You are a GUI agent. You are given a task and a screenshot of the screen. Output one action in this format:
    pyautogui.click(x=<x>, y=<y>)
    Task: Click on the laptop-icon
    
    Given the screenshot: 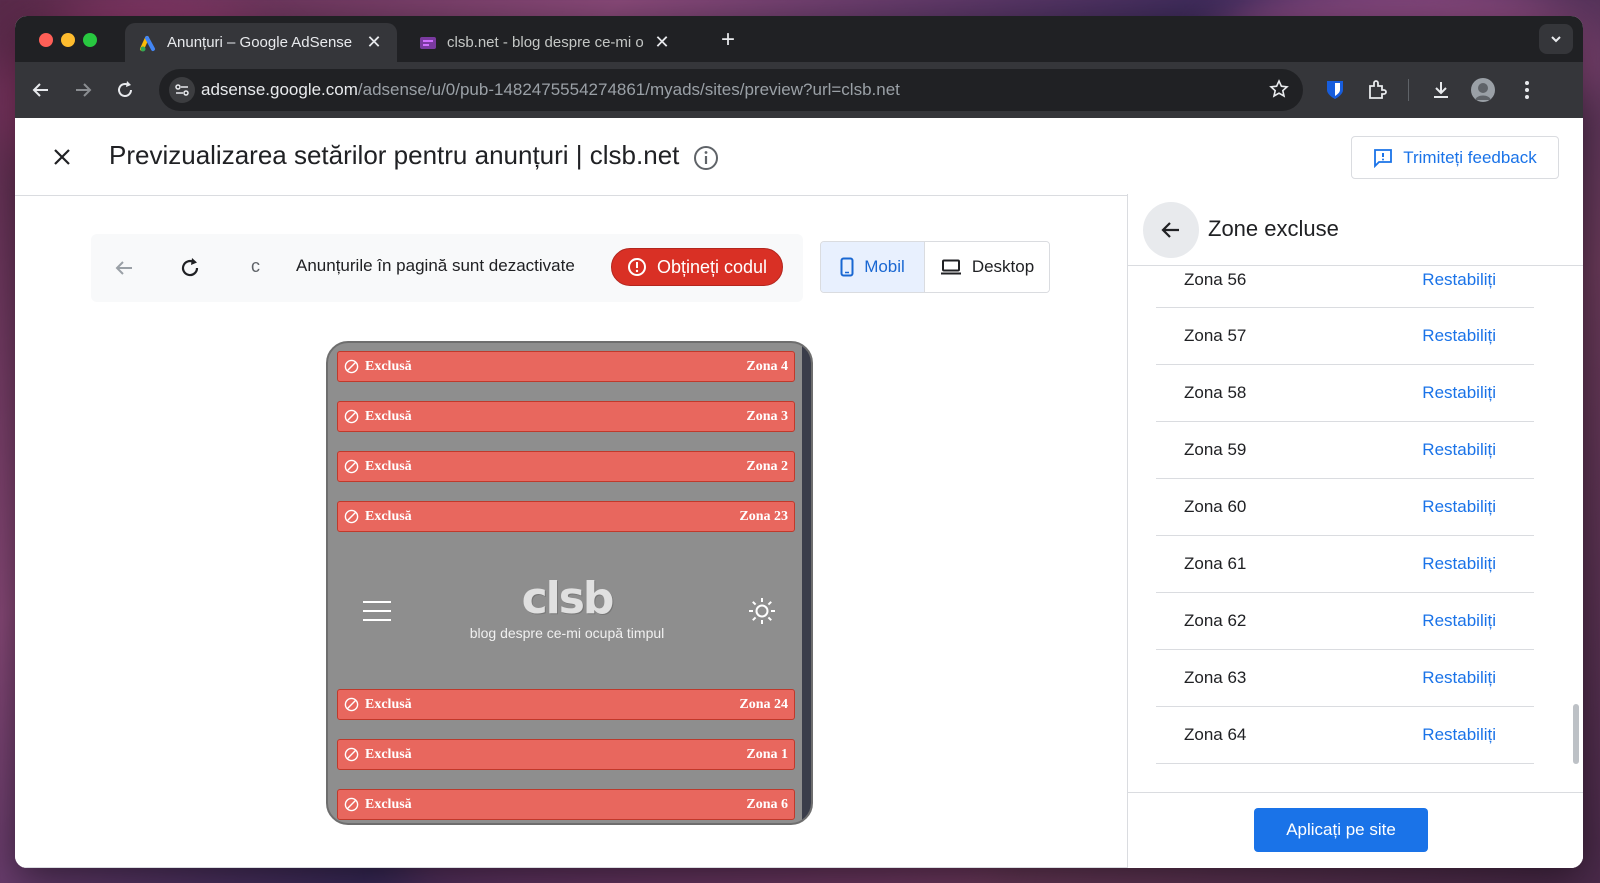 What is the action you would take?
    pyautogui.click(x=950, y=267)
    